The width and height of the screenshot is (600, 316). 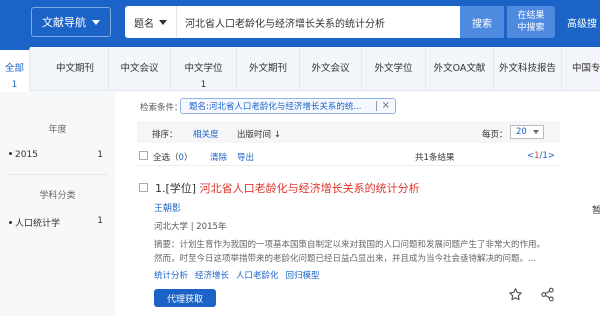 What do you see at coordinates (531, 28) in the screenshot?
I see `search-in-results-line2: 中搜索` at bounding box center [531, 28].